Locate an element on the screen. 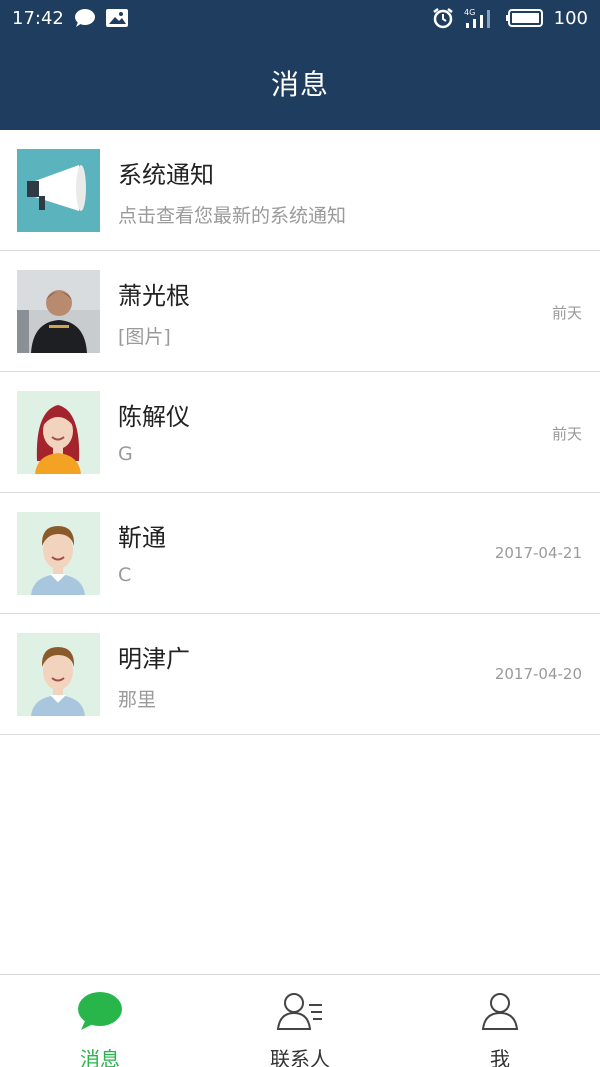 Image resolution: width=600 pixels, height=1067 pixels. list-item: 系统通知 点击查看您最新的系统通知 is located at coordinates (300, 190).